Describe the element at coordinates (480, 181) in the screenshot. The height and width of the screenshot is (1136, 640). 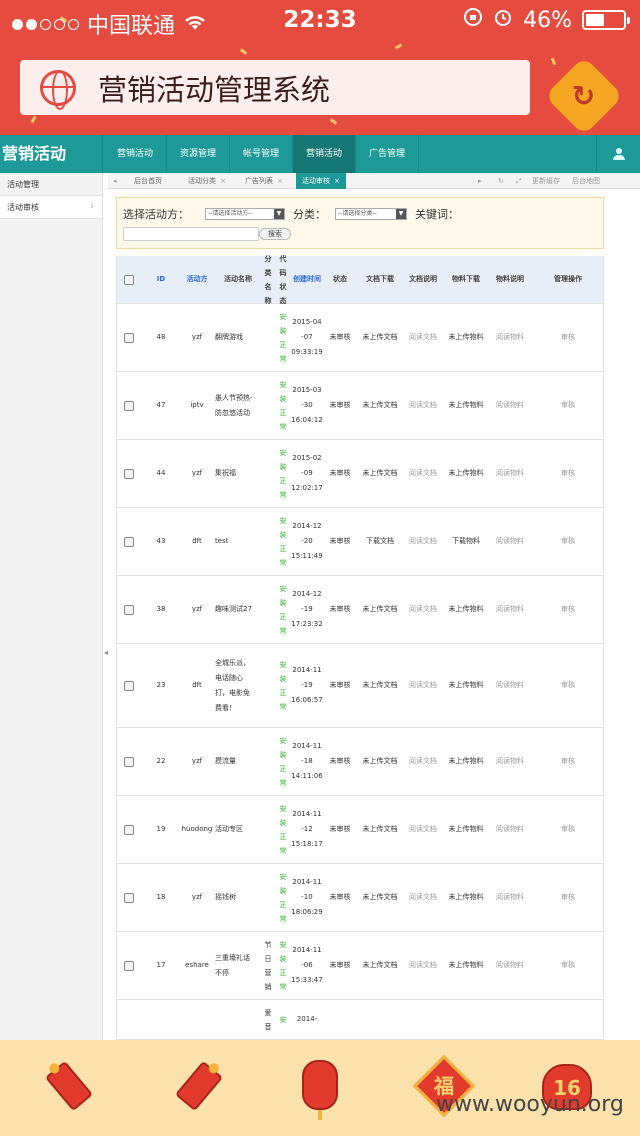
I see `tab-scroll-right-icon: ▸` at that location.